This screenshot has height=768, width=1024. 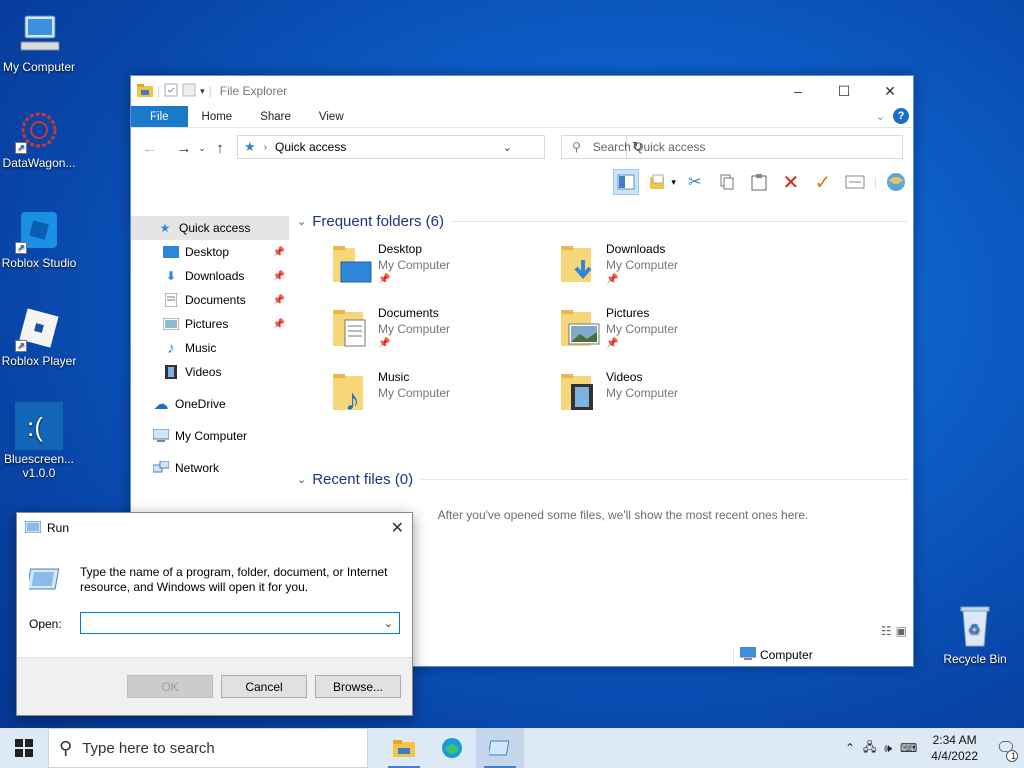 I want to click on network-icon: 🖧, so click(x=869, y=748).